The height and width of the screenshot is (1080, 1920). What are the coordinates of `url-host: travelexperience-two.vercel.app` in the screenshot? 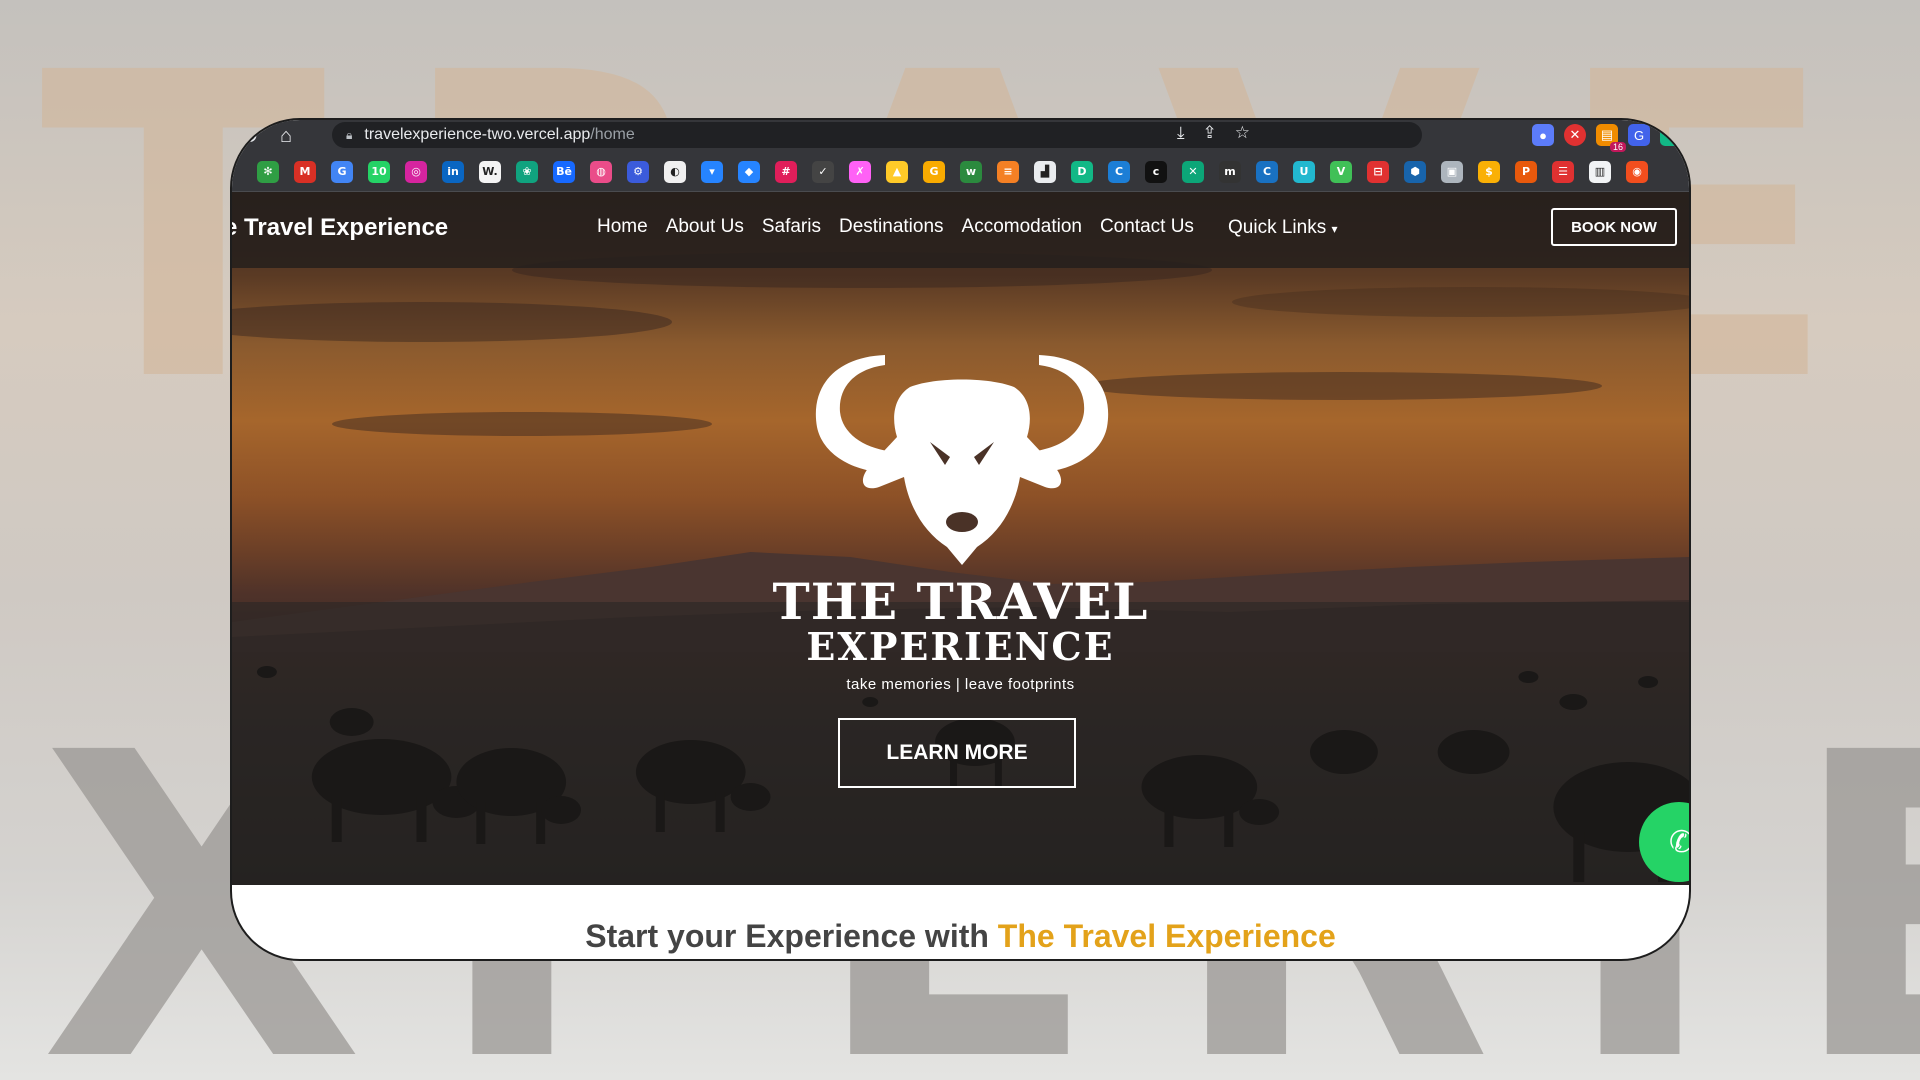 It's located at (477, 134).